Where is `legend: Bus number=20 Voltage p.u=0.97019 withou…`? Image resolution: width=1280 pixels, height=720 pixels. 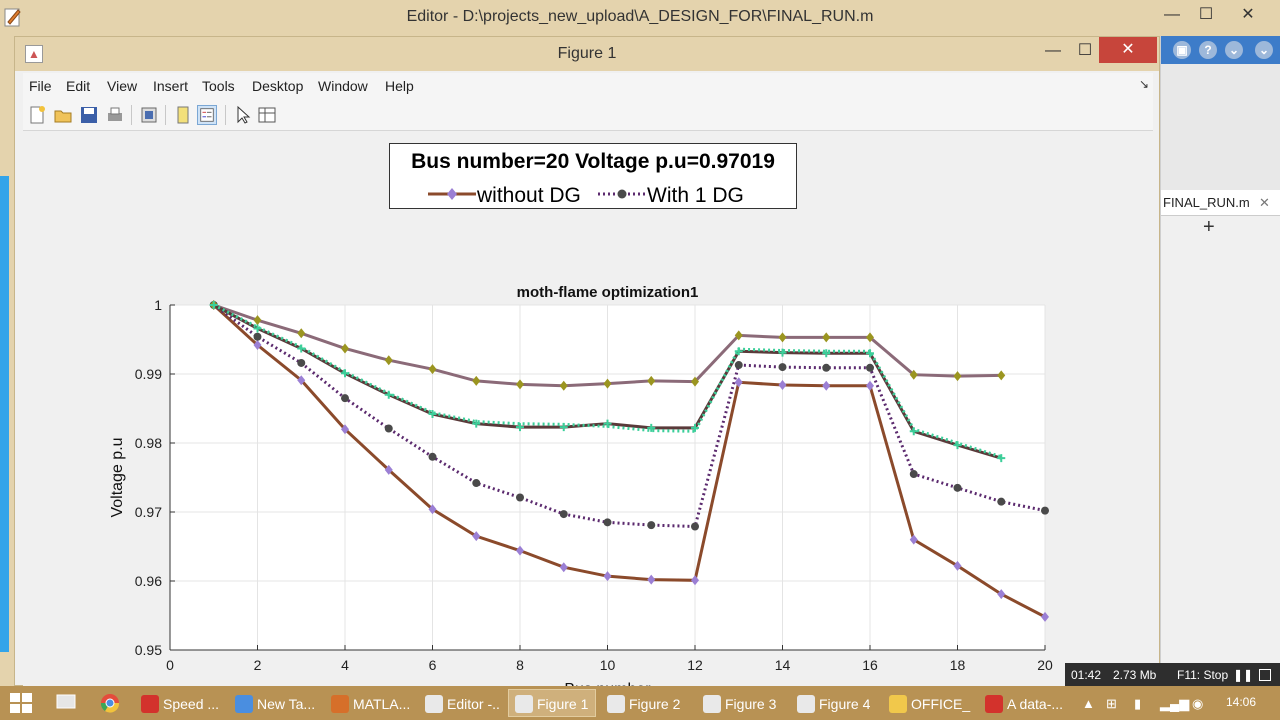 legend: Bus number=20 Voltage p.u=0.97019 withou… is located at coordinates (593, 176).